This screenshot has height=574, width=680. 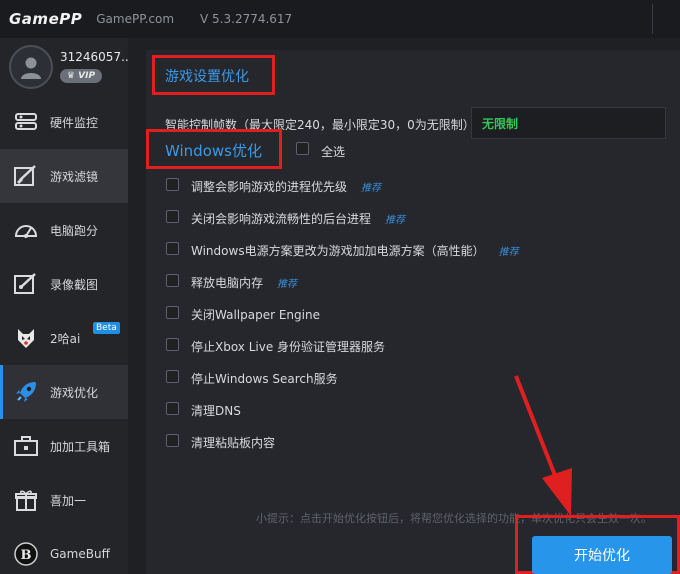 I want to click on sidebar-item-free-games: 喜加一, so click(x=64, y=500).